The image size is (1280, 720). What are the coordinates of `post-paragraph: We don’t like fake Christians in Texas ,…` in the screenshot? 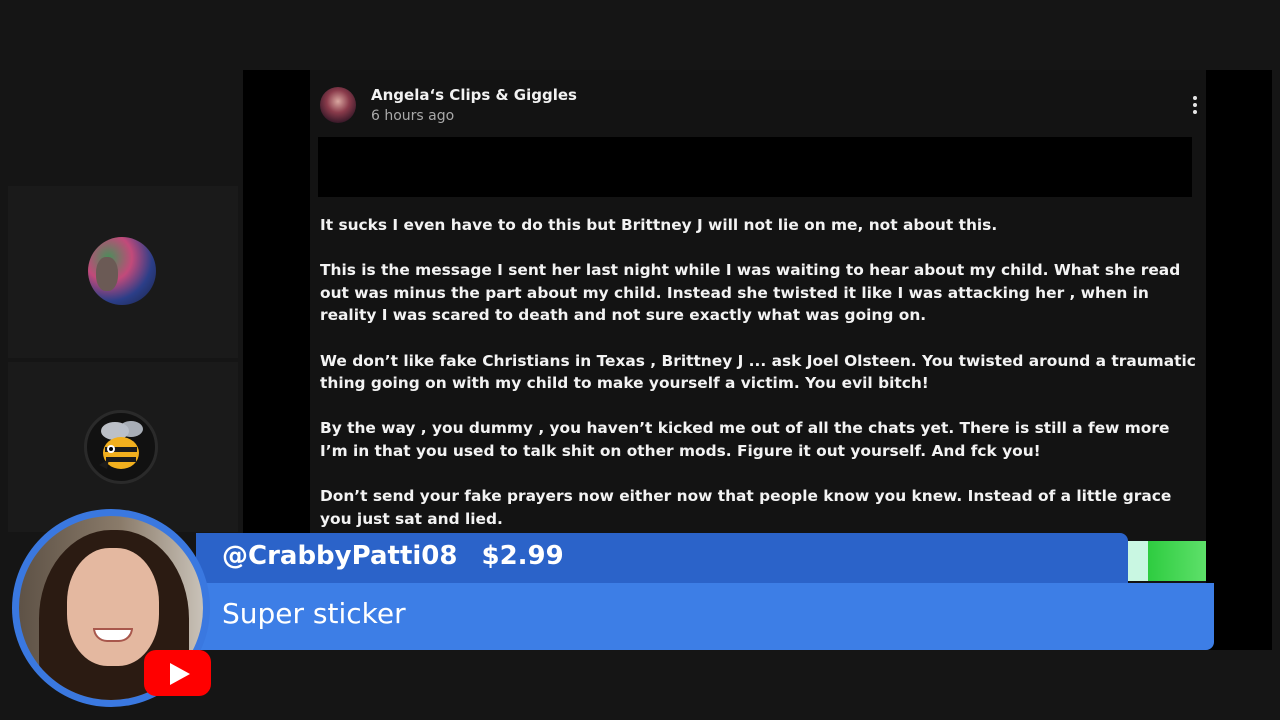 It's located at (758, 372).